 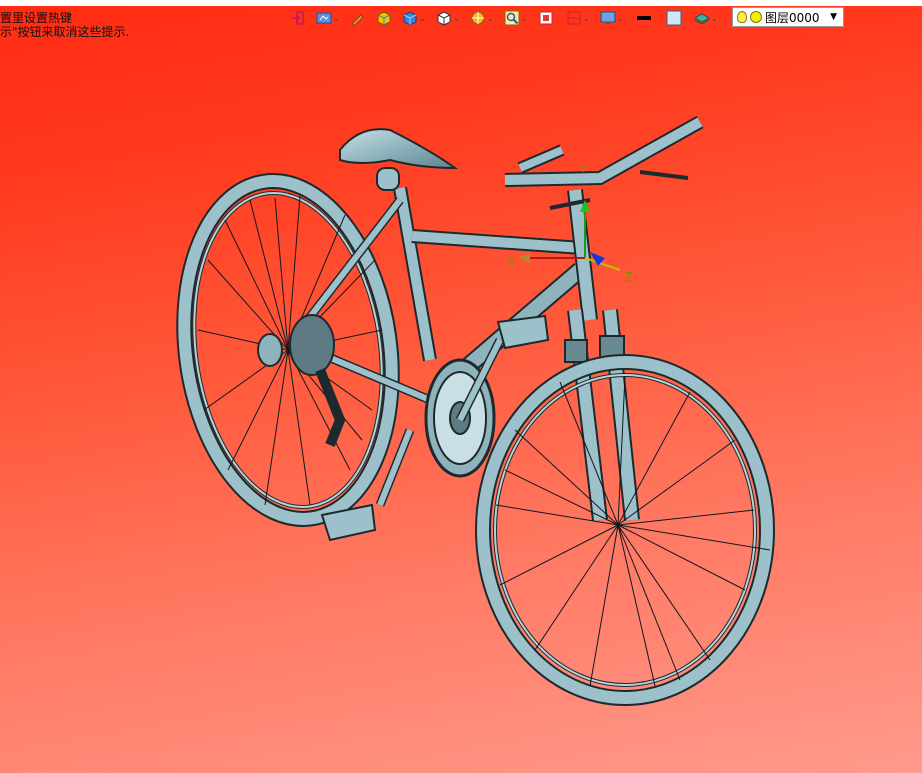 What do you see at coordinates (583, 168) in the screenshot?
I see `axis-y-label: Y` at bounding box center [583, 168].